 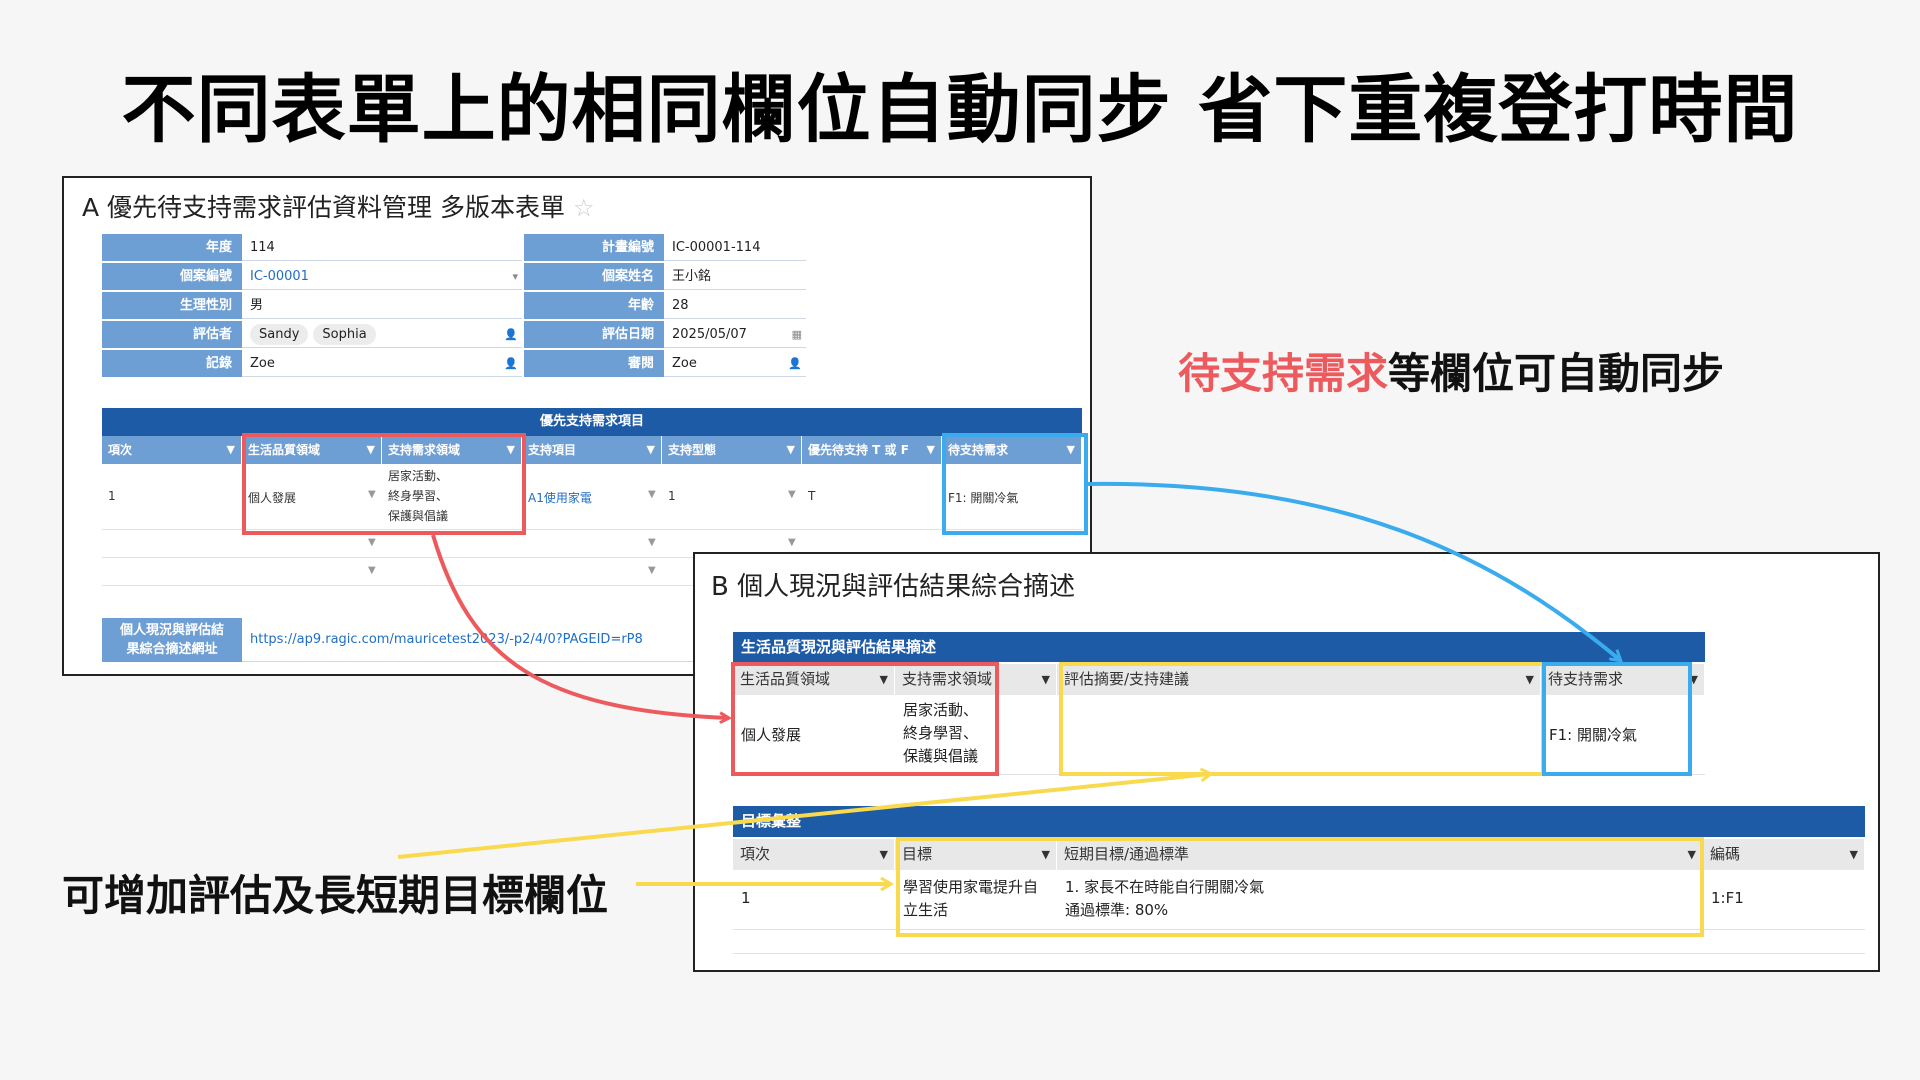 I want to click on field-label: 年齡, so click(x=594, y=305).